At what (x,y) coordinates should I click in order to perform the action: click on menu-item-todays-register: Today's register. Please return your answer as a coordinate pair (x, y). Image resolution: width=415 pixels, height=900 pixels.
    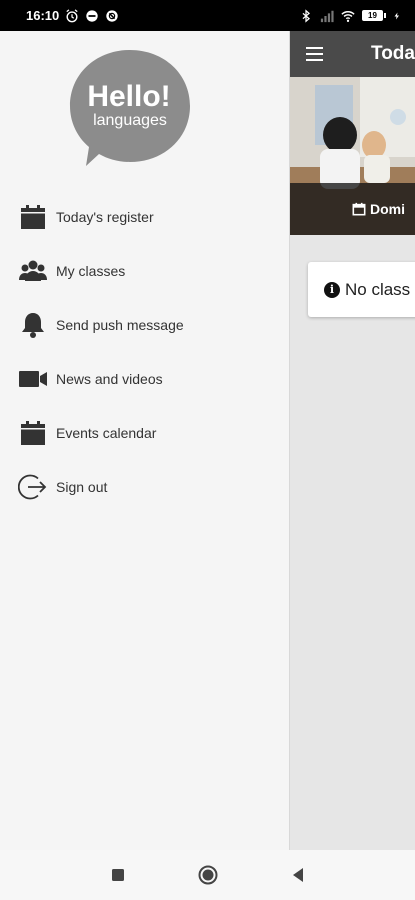
    Looking at the image, I should click on (145, 217).